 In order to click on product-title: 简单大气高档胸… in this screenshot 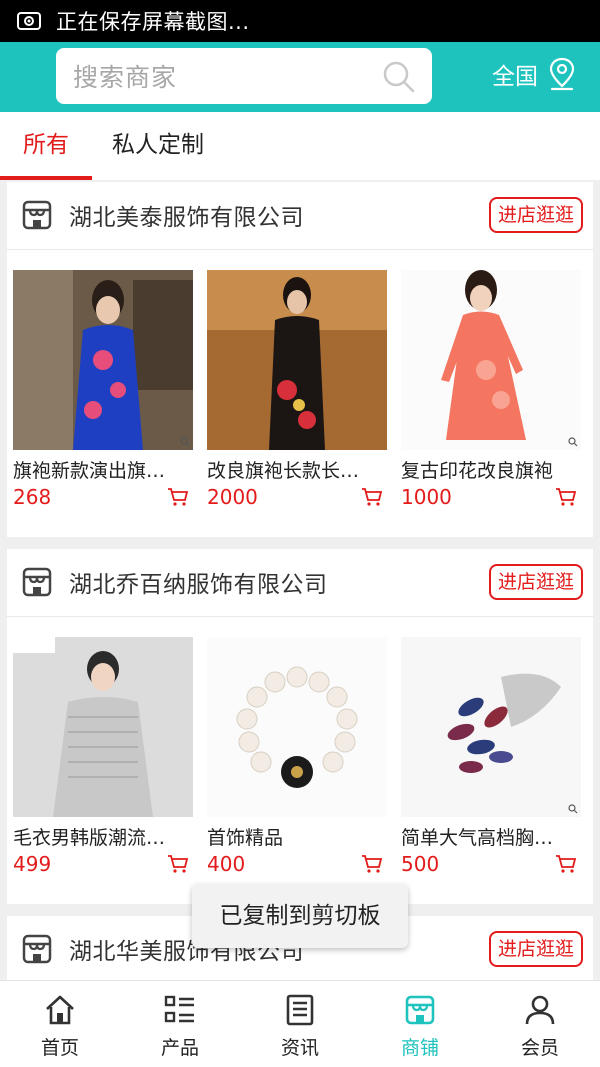, I will do `click(477, 838)`.